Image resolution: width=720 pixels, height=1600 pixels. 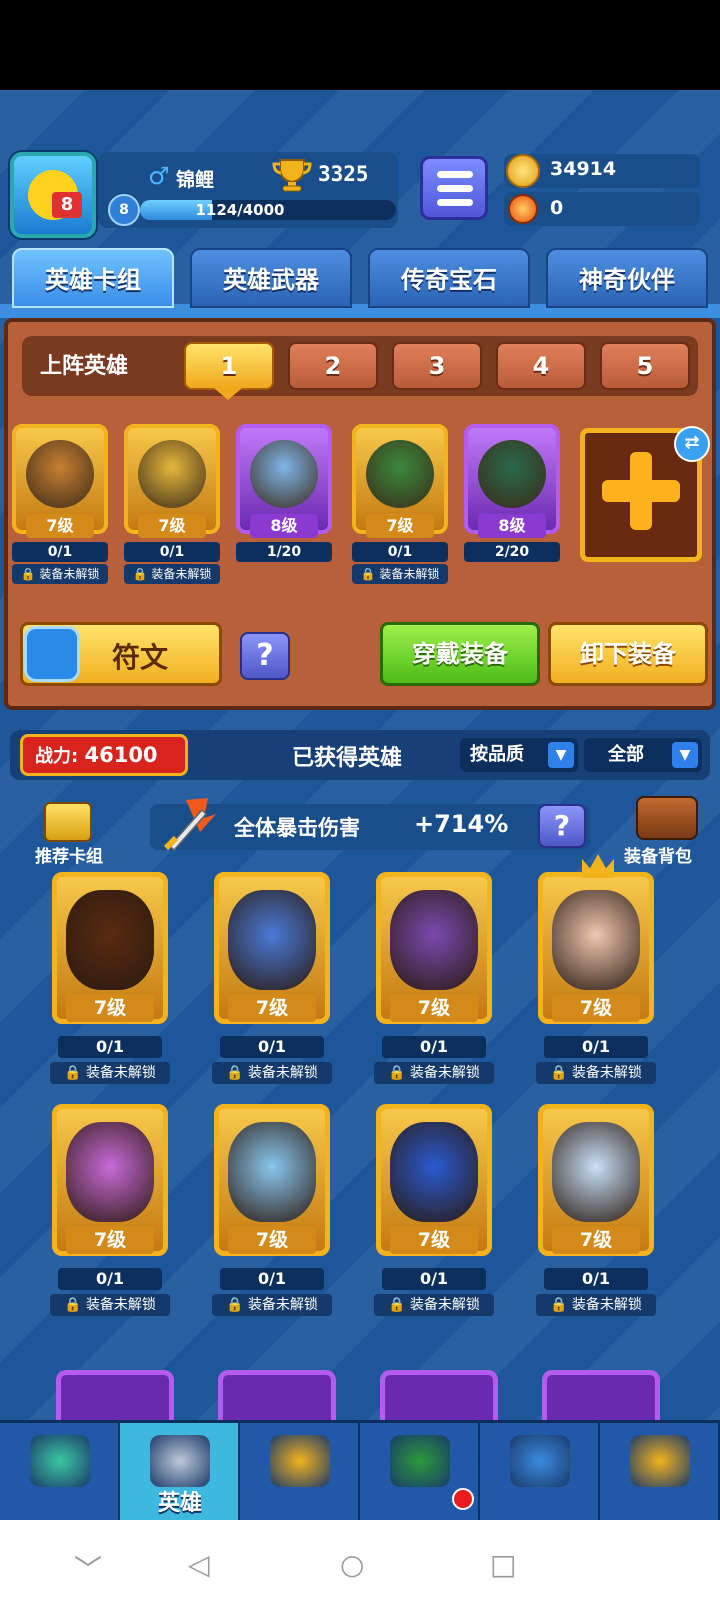 What do you see at coordinates (84, 366) in the screenshot?
I see `deck-label: 上阵英雄` at bounding box center [84, 366].